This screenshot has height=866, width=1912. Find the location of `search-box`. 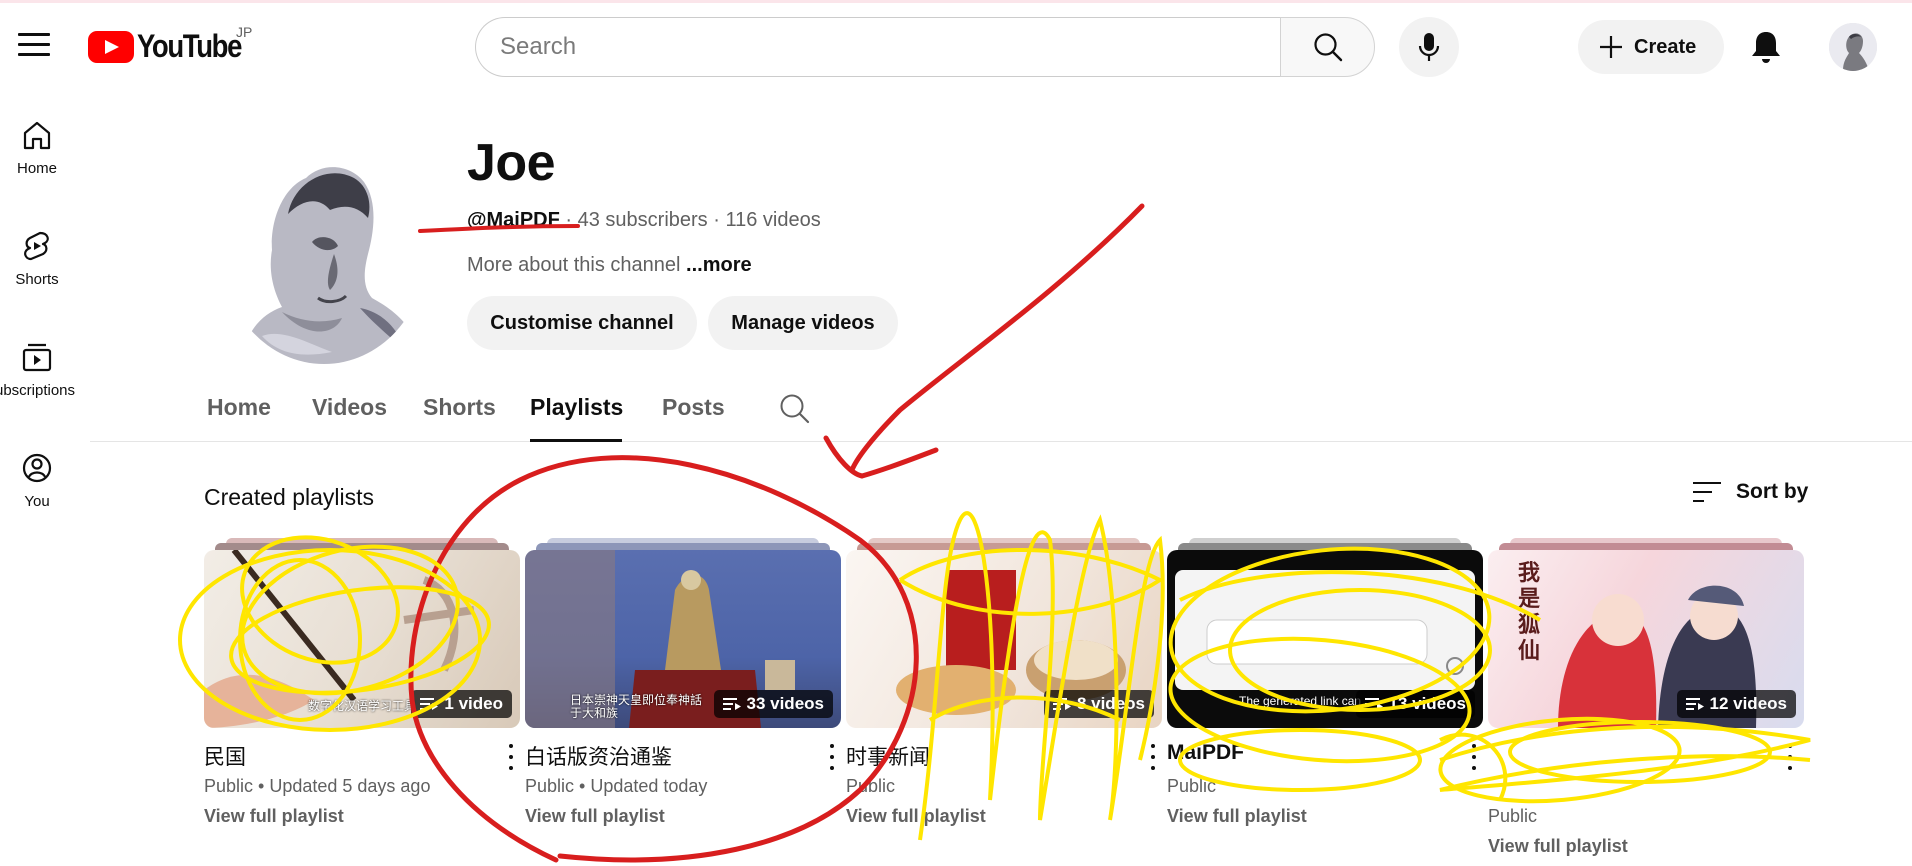

search-box is located at coordinates (878, 47).